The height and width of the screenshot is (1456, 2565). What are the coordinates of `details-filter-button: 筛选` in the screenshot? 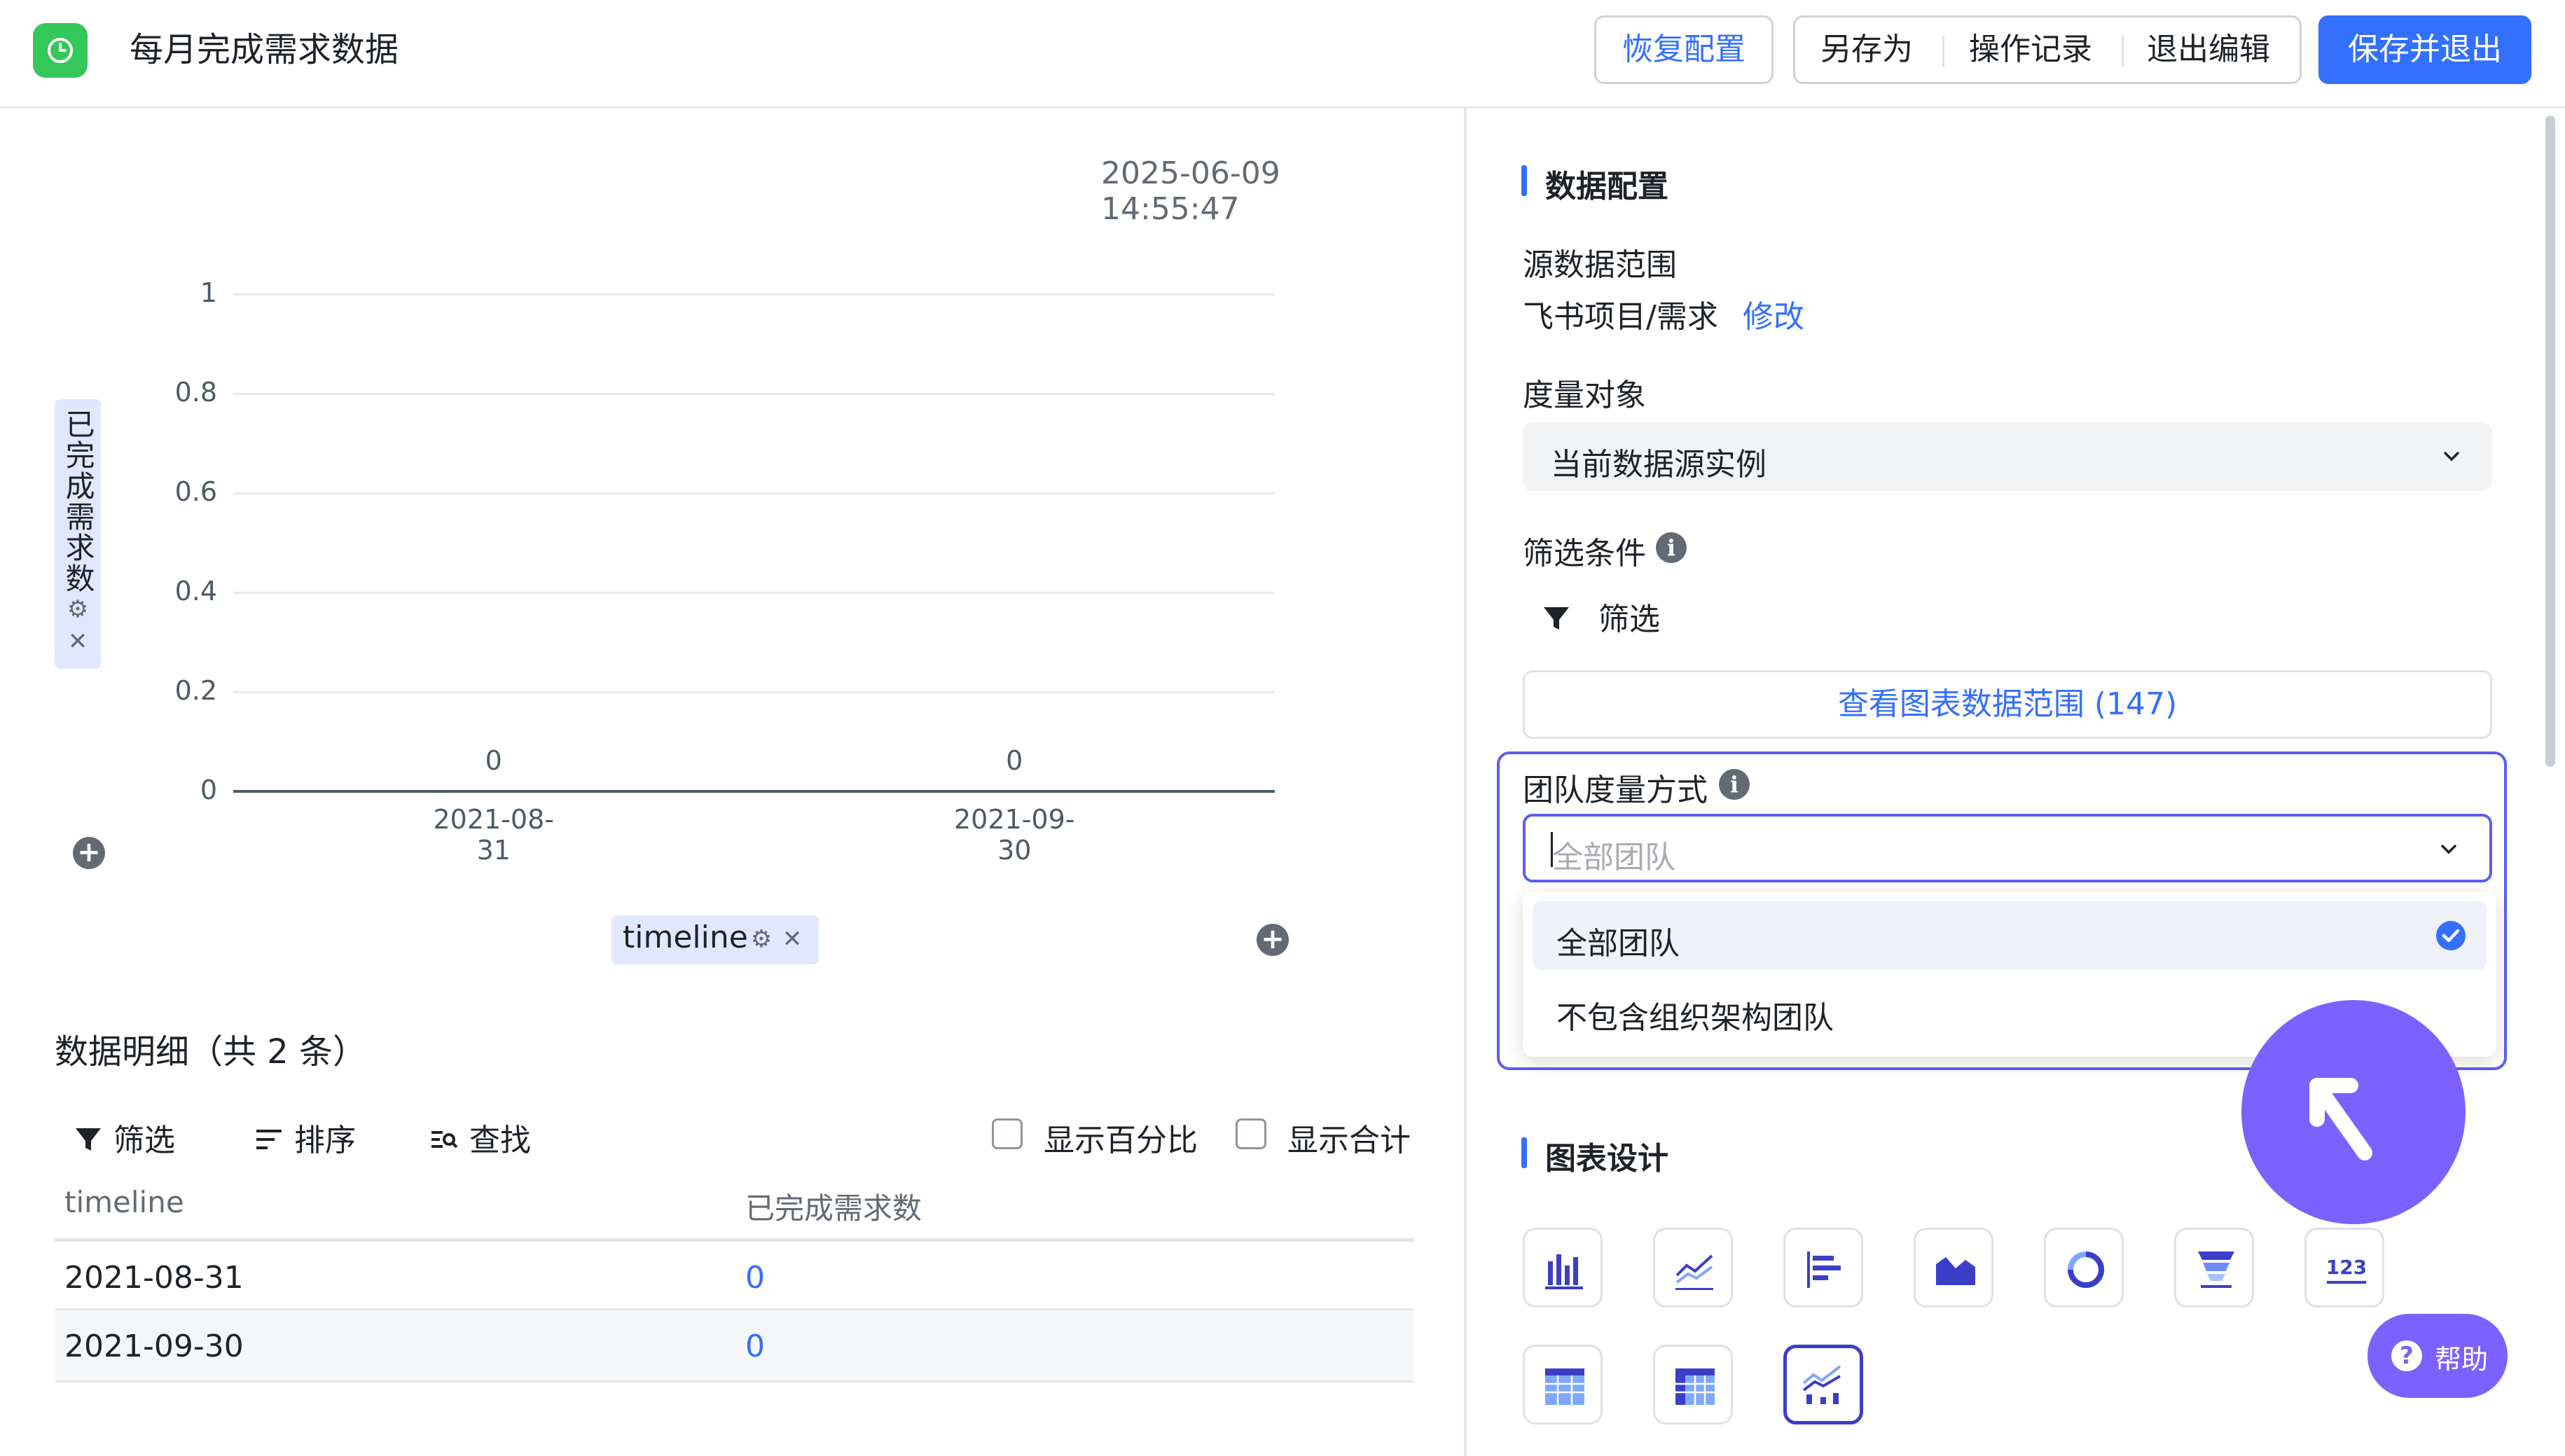 It's located at (124, 1137).